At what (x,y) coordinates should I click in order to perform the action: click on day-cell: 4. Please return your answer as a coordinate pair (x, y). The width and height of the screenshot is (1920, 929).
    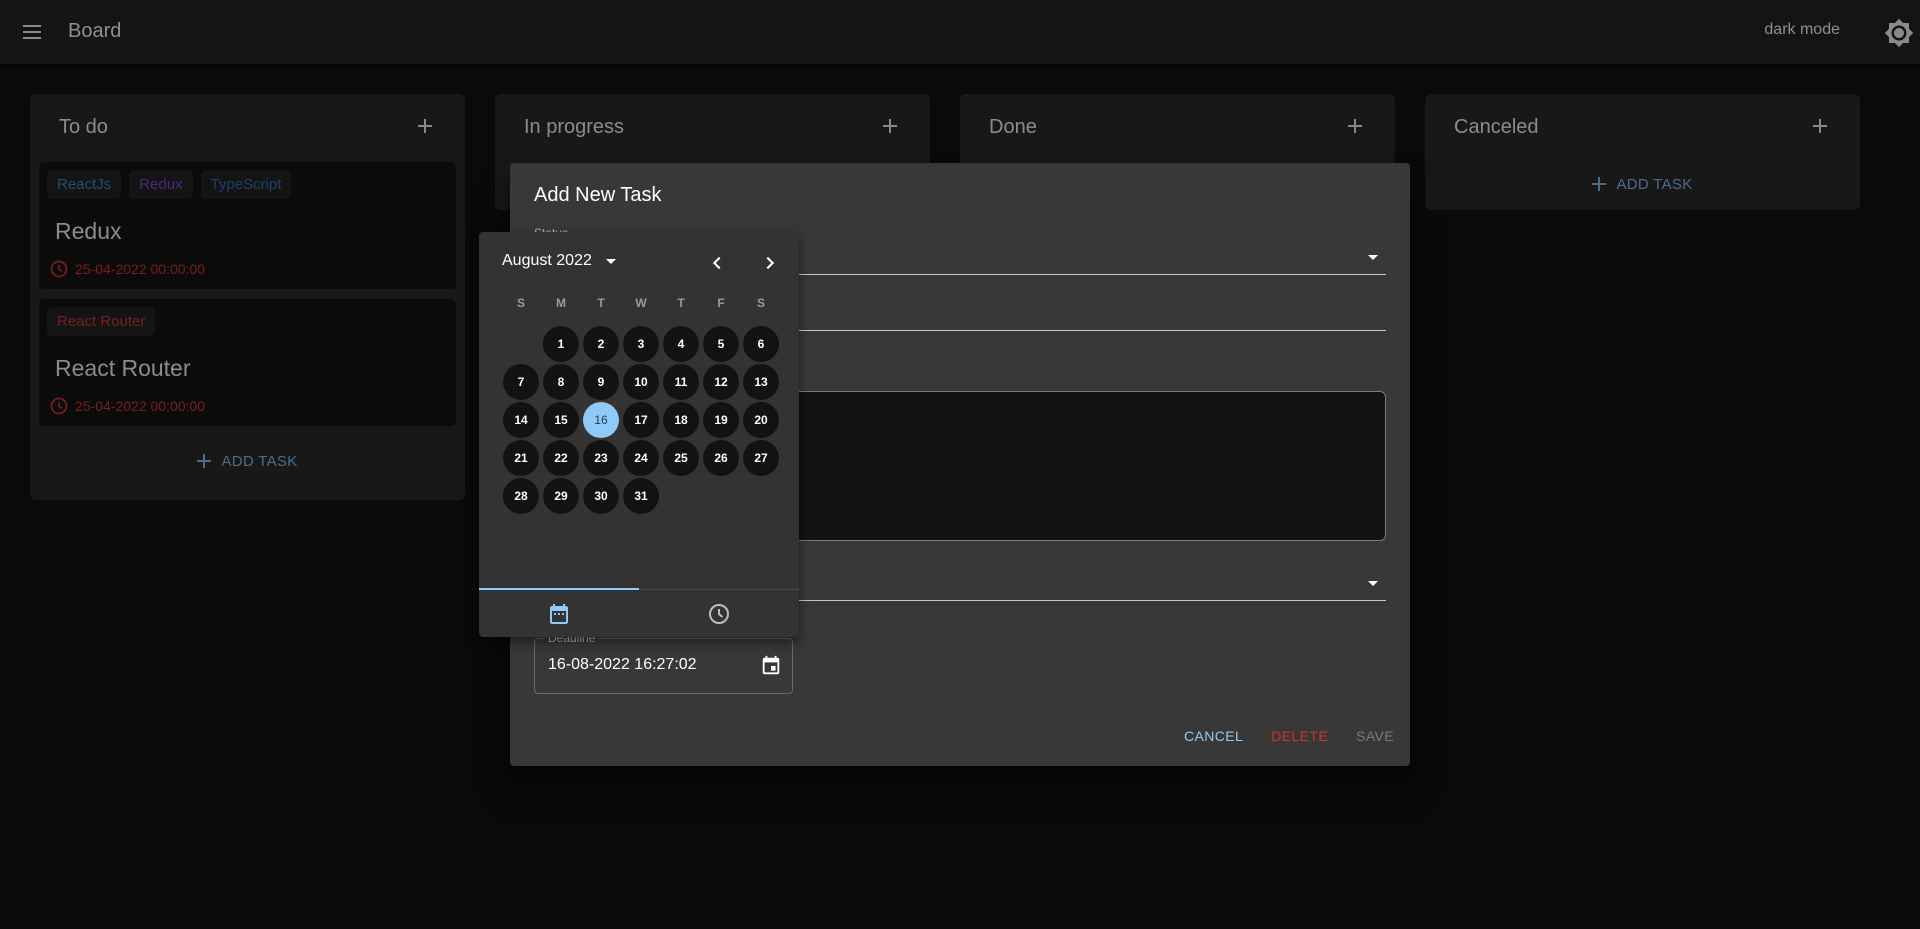
    Looking at the image, I should click on (681, 344).